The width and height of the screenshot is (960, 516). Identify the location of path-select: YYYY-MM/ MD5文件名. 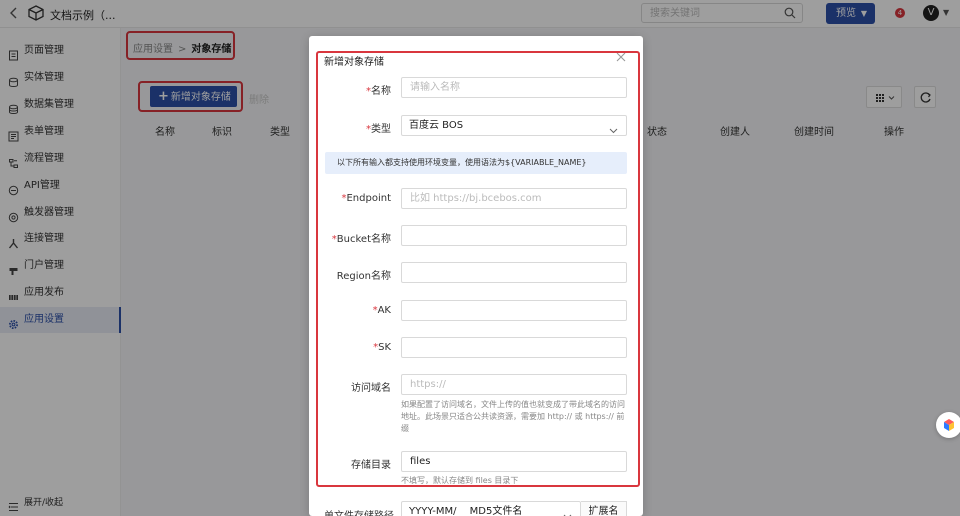
(491, 508).